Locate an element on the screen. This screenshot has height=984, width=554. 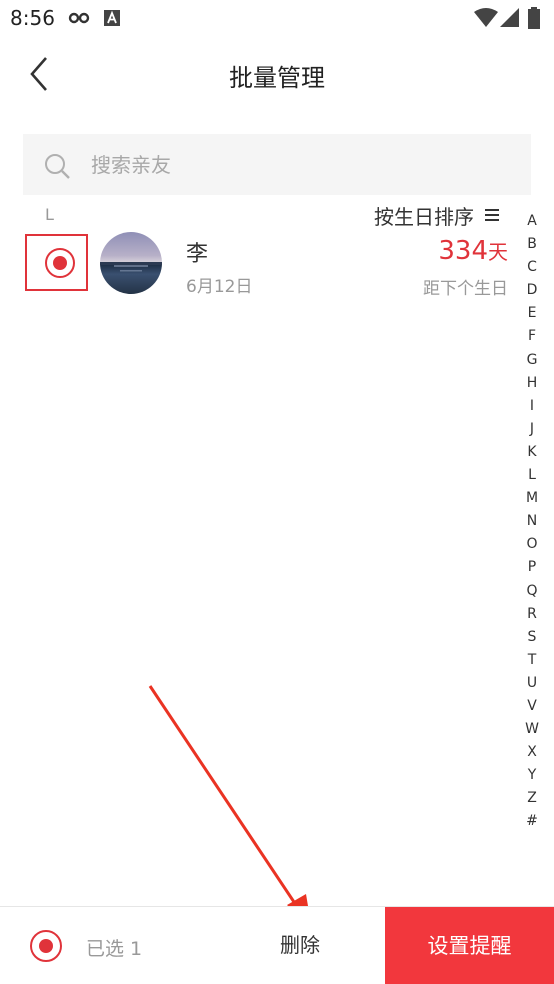
index-letter: T is located at coordinates (532, 660).